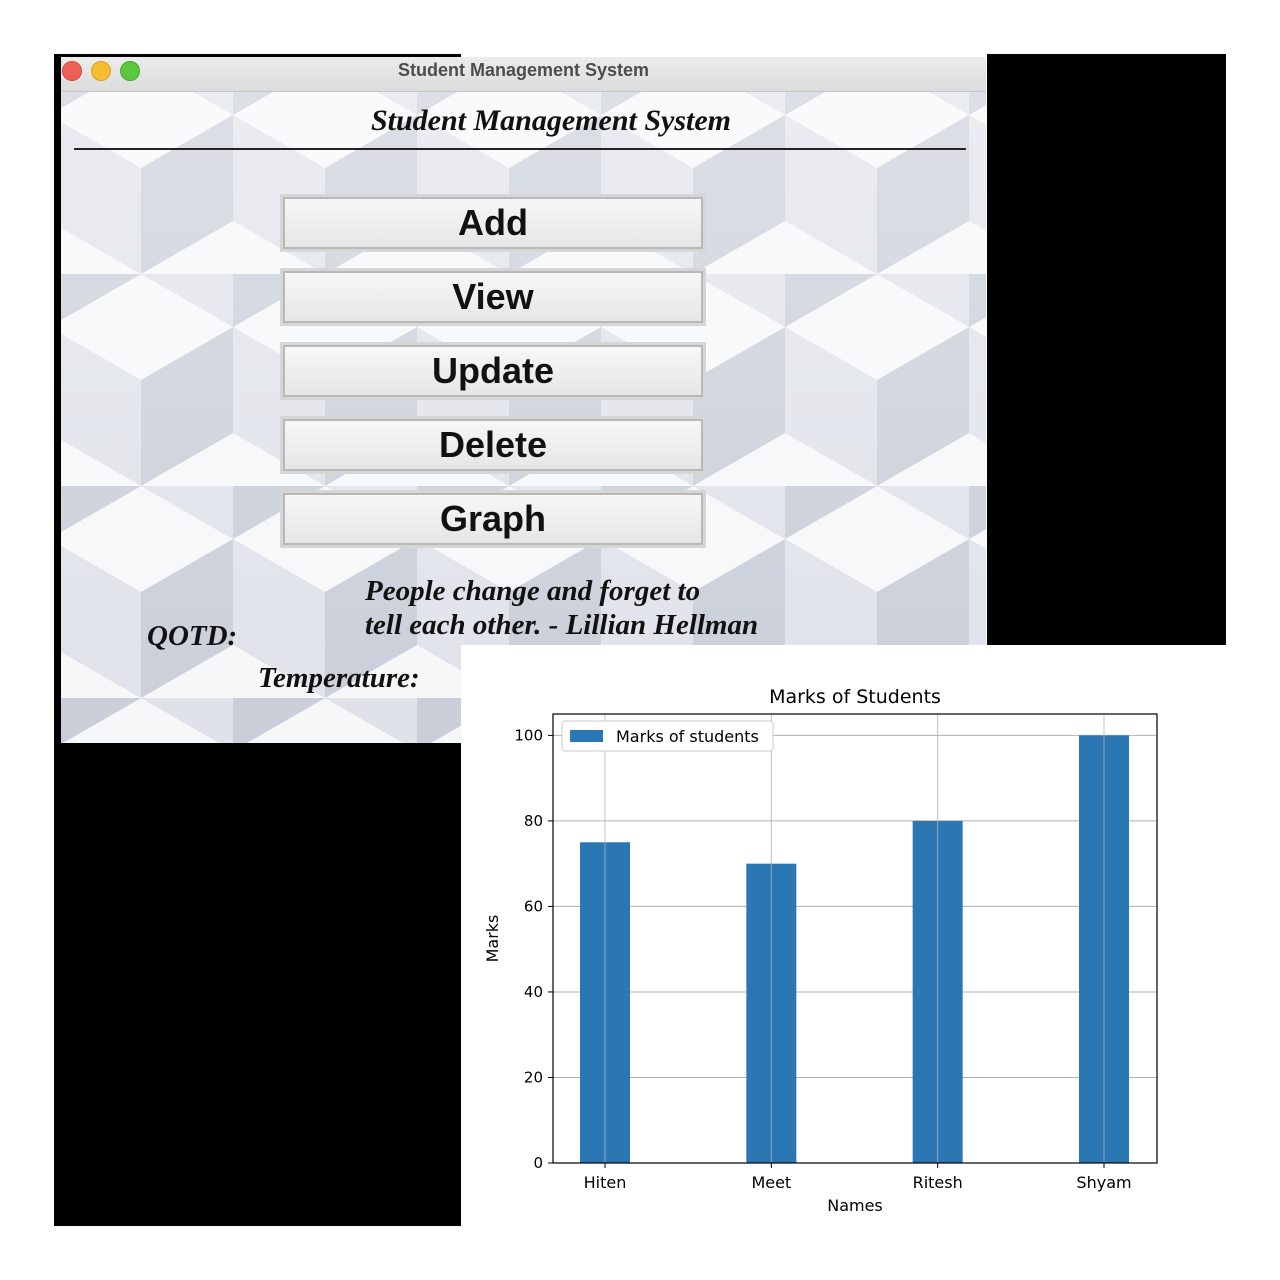 The image size is (1280, 1280). What do you see at coordinates (533, 906) in the screenshot?
I see `y-tick-label: 60` at bounding box center [533, 906].